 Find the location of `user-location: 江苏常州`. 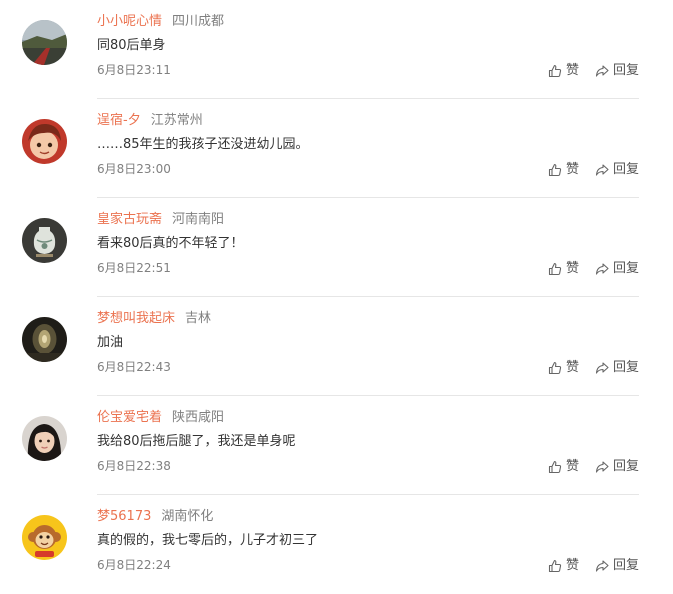

user-location: 江苏常州 is located at coordinates (176, 120).